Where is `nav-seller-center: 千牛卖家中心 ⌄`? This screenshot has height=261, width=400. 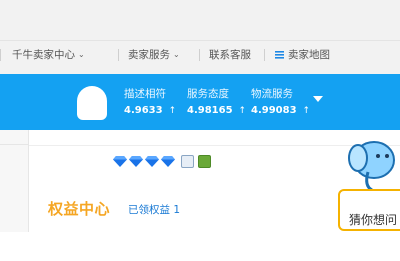 nav-seller-center: 千牛卖家中心 ⌄ is located at coordinates (48, 55).